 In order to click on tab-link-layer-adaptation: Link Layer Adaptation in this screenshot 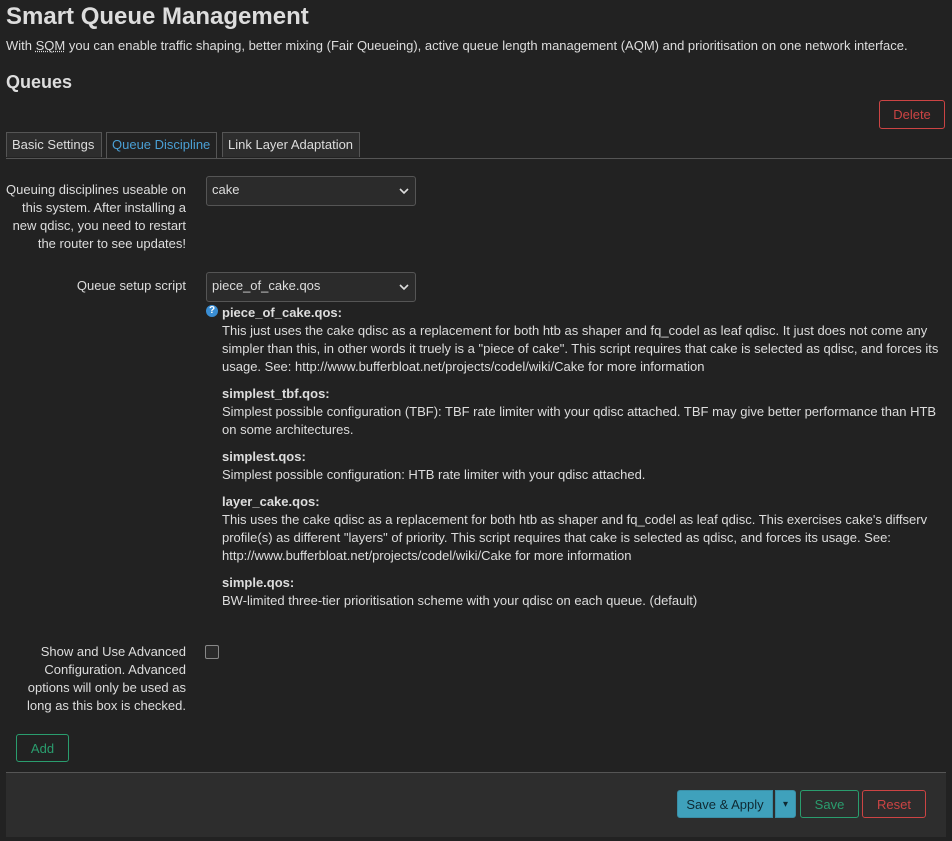, I will do `click(291, 144)`.